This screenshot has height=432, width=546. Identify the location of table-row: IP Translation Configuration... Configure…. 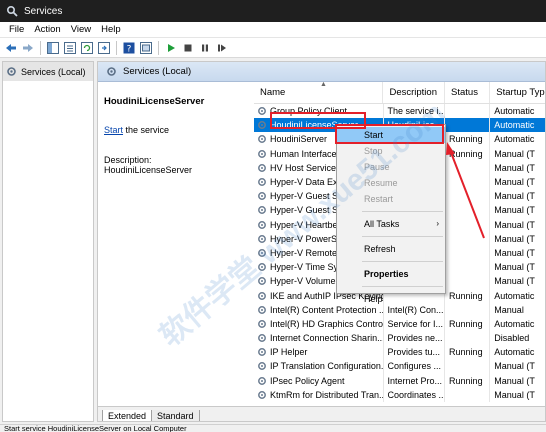
(399, 366).